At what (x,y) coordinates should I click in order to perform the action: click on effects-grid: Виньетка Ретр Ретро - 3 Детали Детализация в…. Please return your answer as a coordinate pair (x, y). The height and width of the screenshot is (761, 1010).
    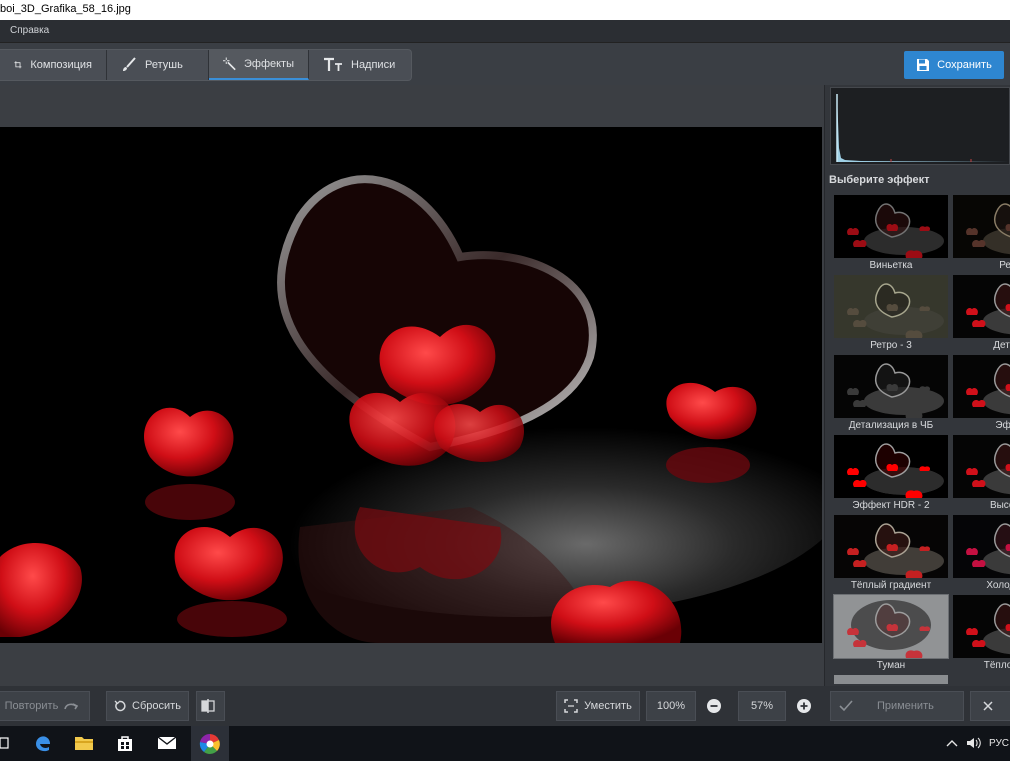
    Looking at the image, I should click on (921, 439).